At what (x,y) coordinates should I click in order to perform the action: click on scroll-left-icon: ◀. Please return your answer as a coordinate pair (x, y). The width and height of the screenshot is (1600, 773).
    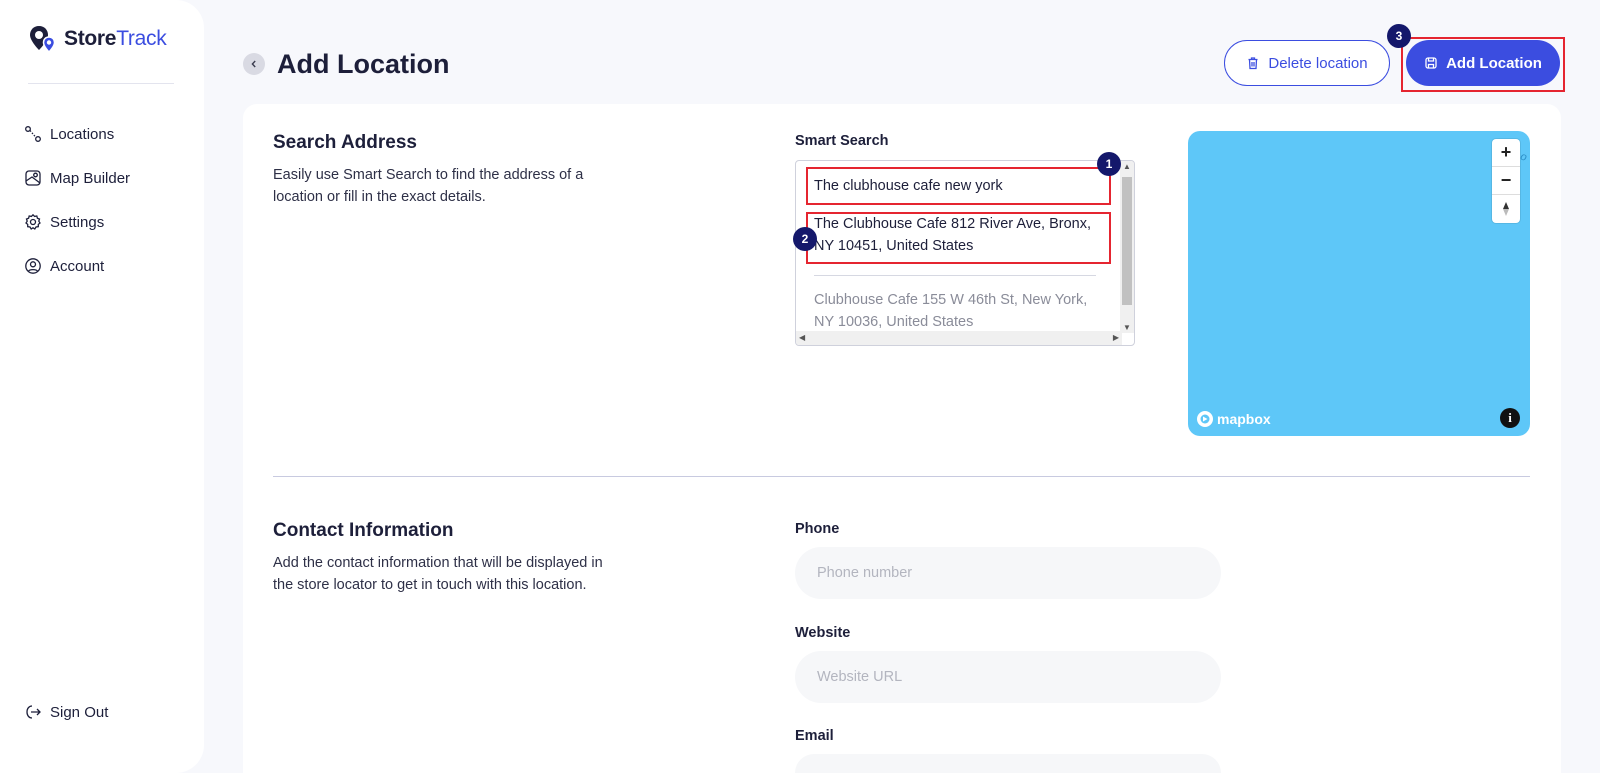
    Looking at the image, I should click on (802, 337).